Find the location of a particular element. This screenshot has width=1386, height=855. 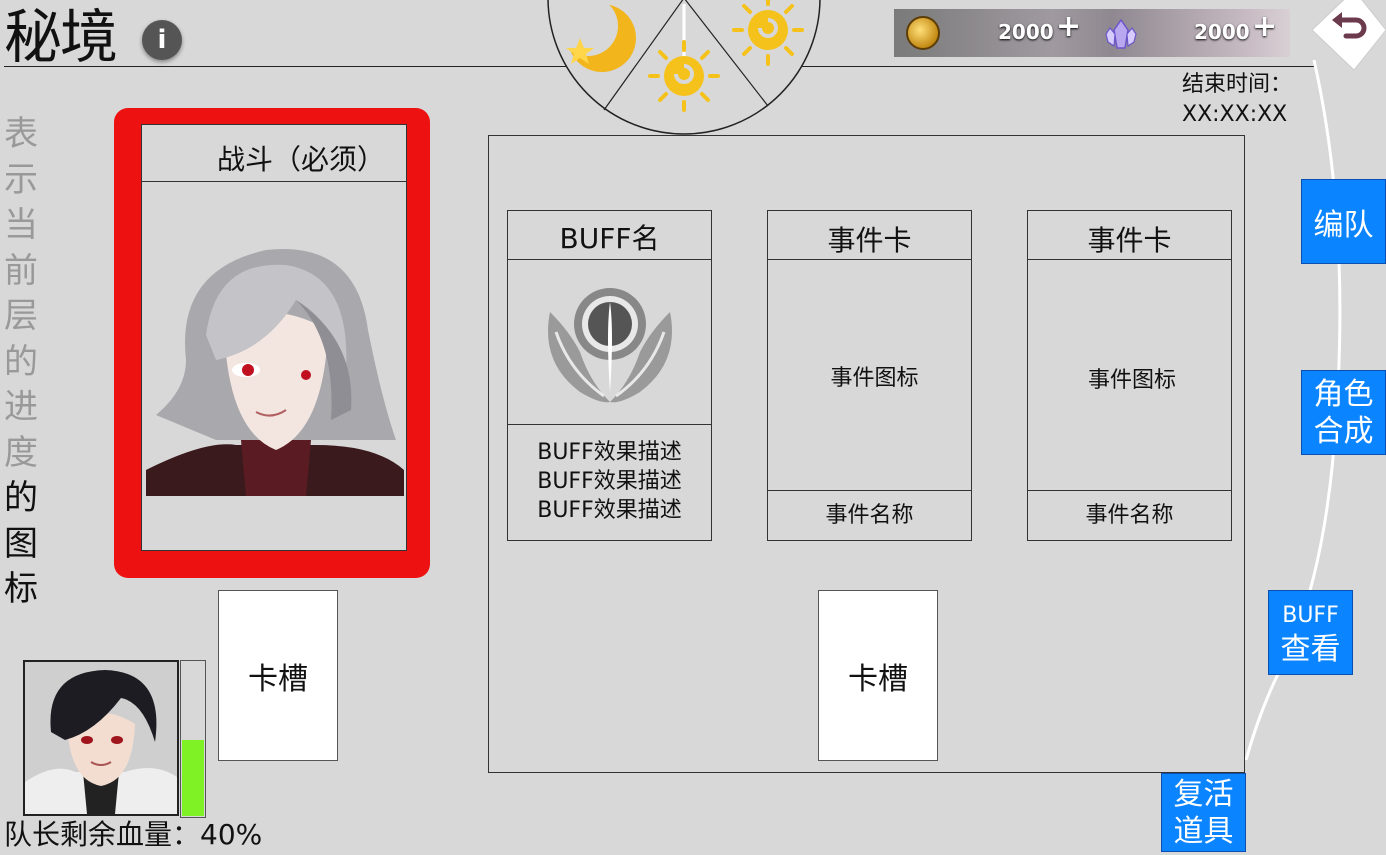

team-formation-label: 编队 is located at coordinates (1343, 225).